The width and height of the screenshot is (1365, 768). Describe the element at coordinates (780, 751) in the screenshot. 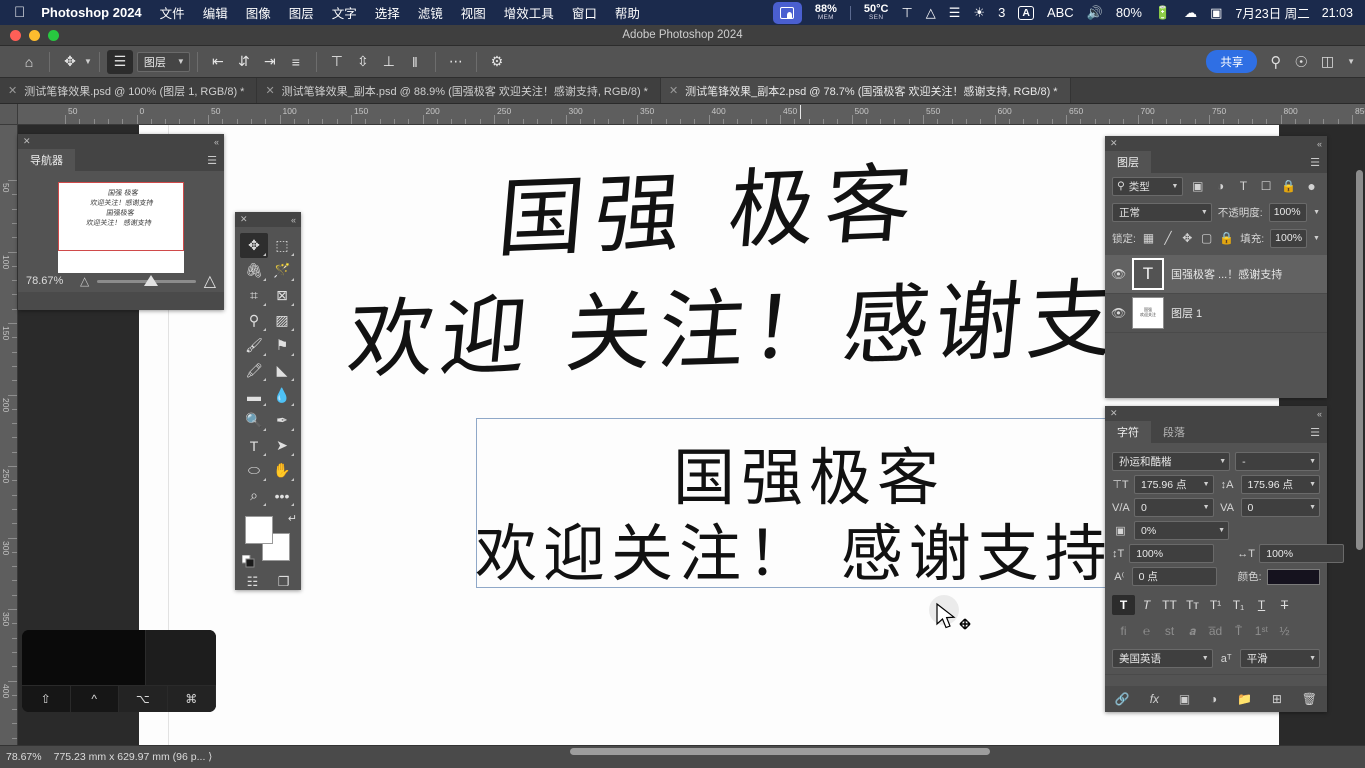

I see `horizontal-scrollbar` at that location.